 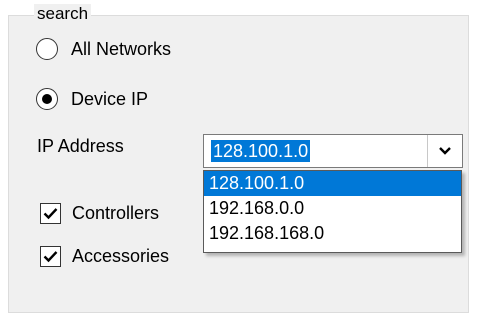 I want to click on radio-all-networks: All Networks, so click(x=103, y=49).